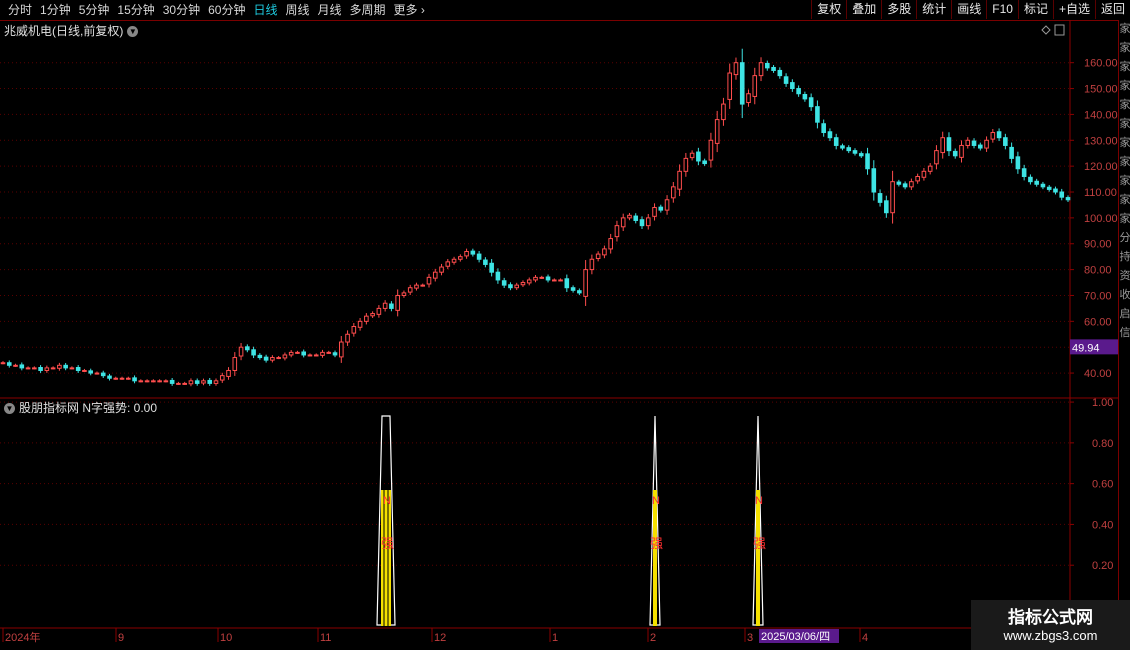  Describe the element at coordinates (226, 10) in the screenshot. I see `tab-period-5: 60分钟` at that location.